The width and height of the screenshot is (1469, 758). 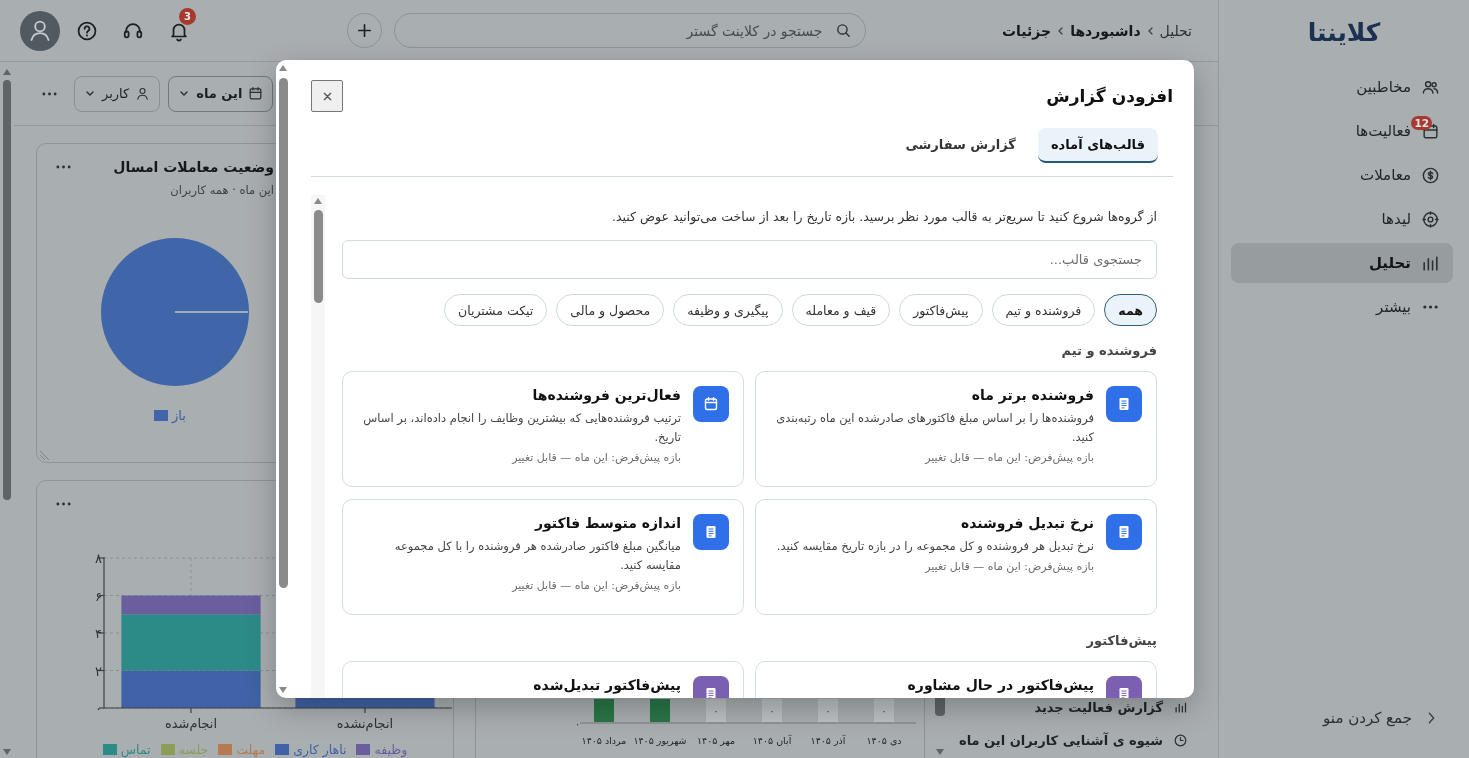 What do you see at coordinates (606, 685) in the screenshot?
I see `card-title: پیش‌فاکتور تبدیل‌شده` at bounding box center [606, 685].